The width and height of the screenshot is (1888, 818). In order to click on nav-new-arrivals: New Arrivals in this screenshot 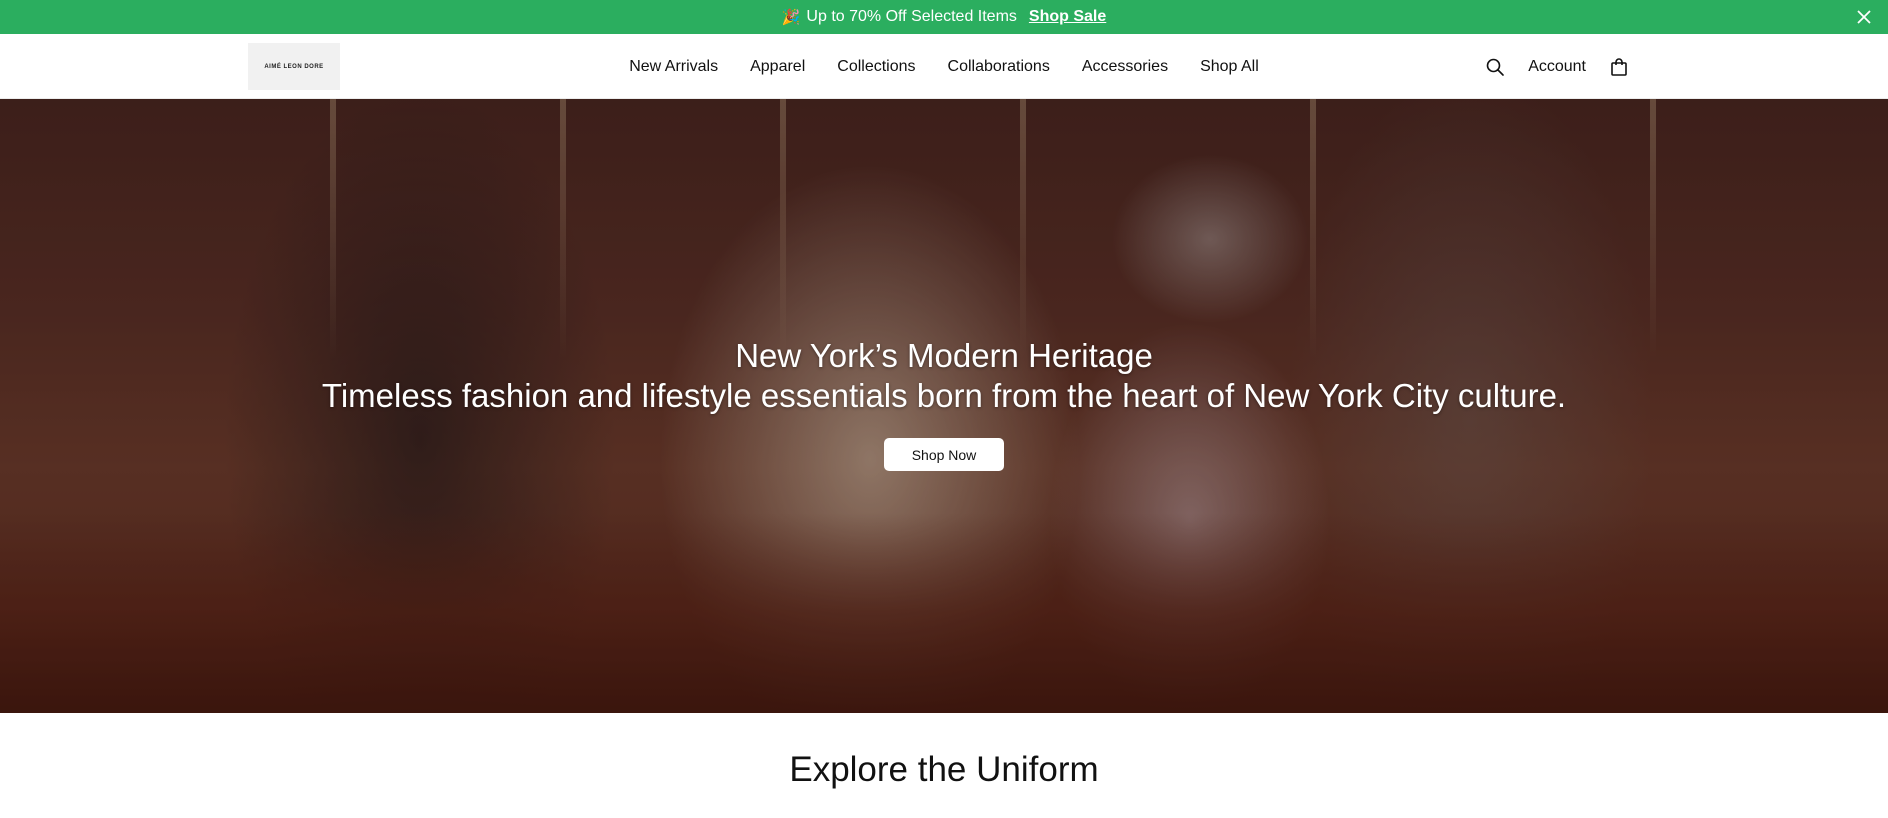, I will do `click(673, 67)`.